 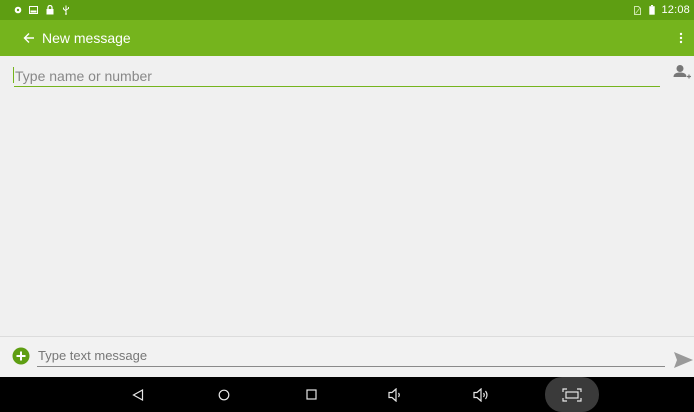 I want to click on send-icon, so click(x=683, y=360).